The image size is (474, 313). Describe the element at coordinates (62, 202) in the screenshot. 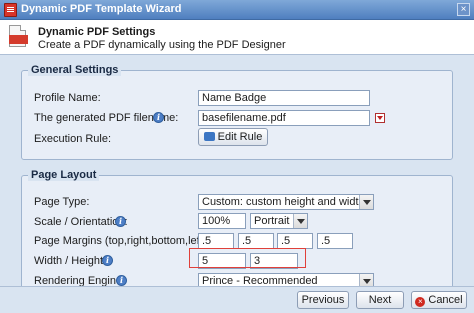

I see `page-type-label: Page Type:` at that location.